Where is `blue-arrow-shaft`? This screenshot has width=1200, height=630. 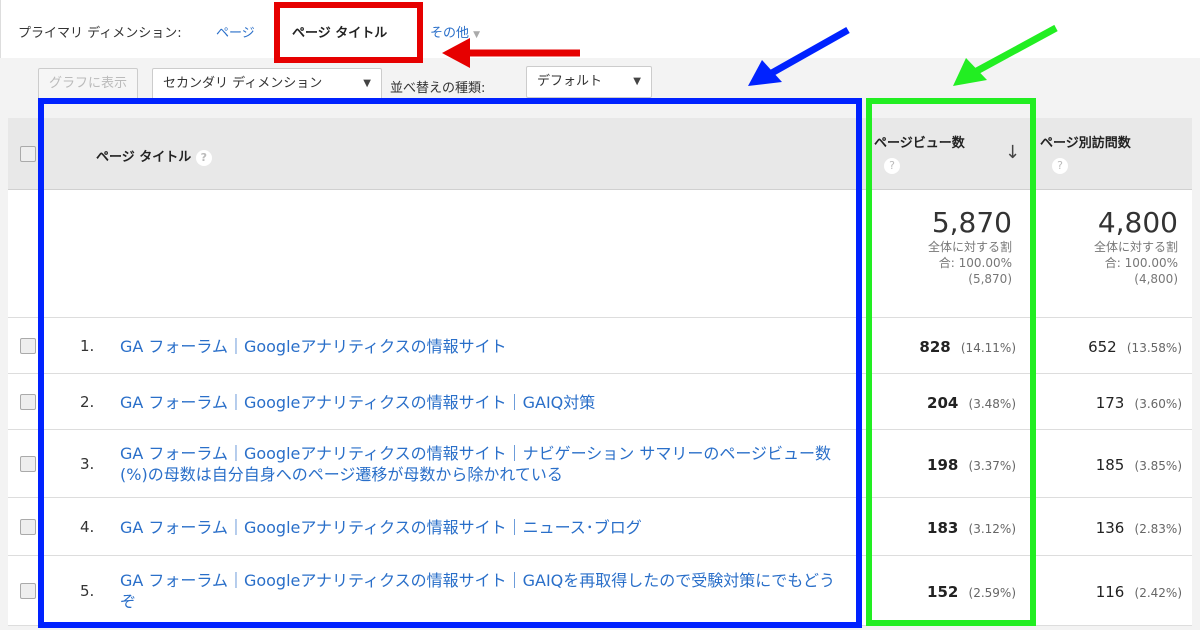
blue-arrow-shaft is located at coordinates (809, 52).